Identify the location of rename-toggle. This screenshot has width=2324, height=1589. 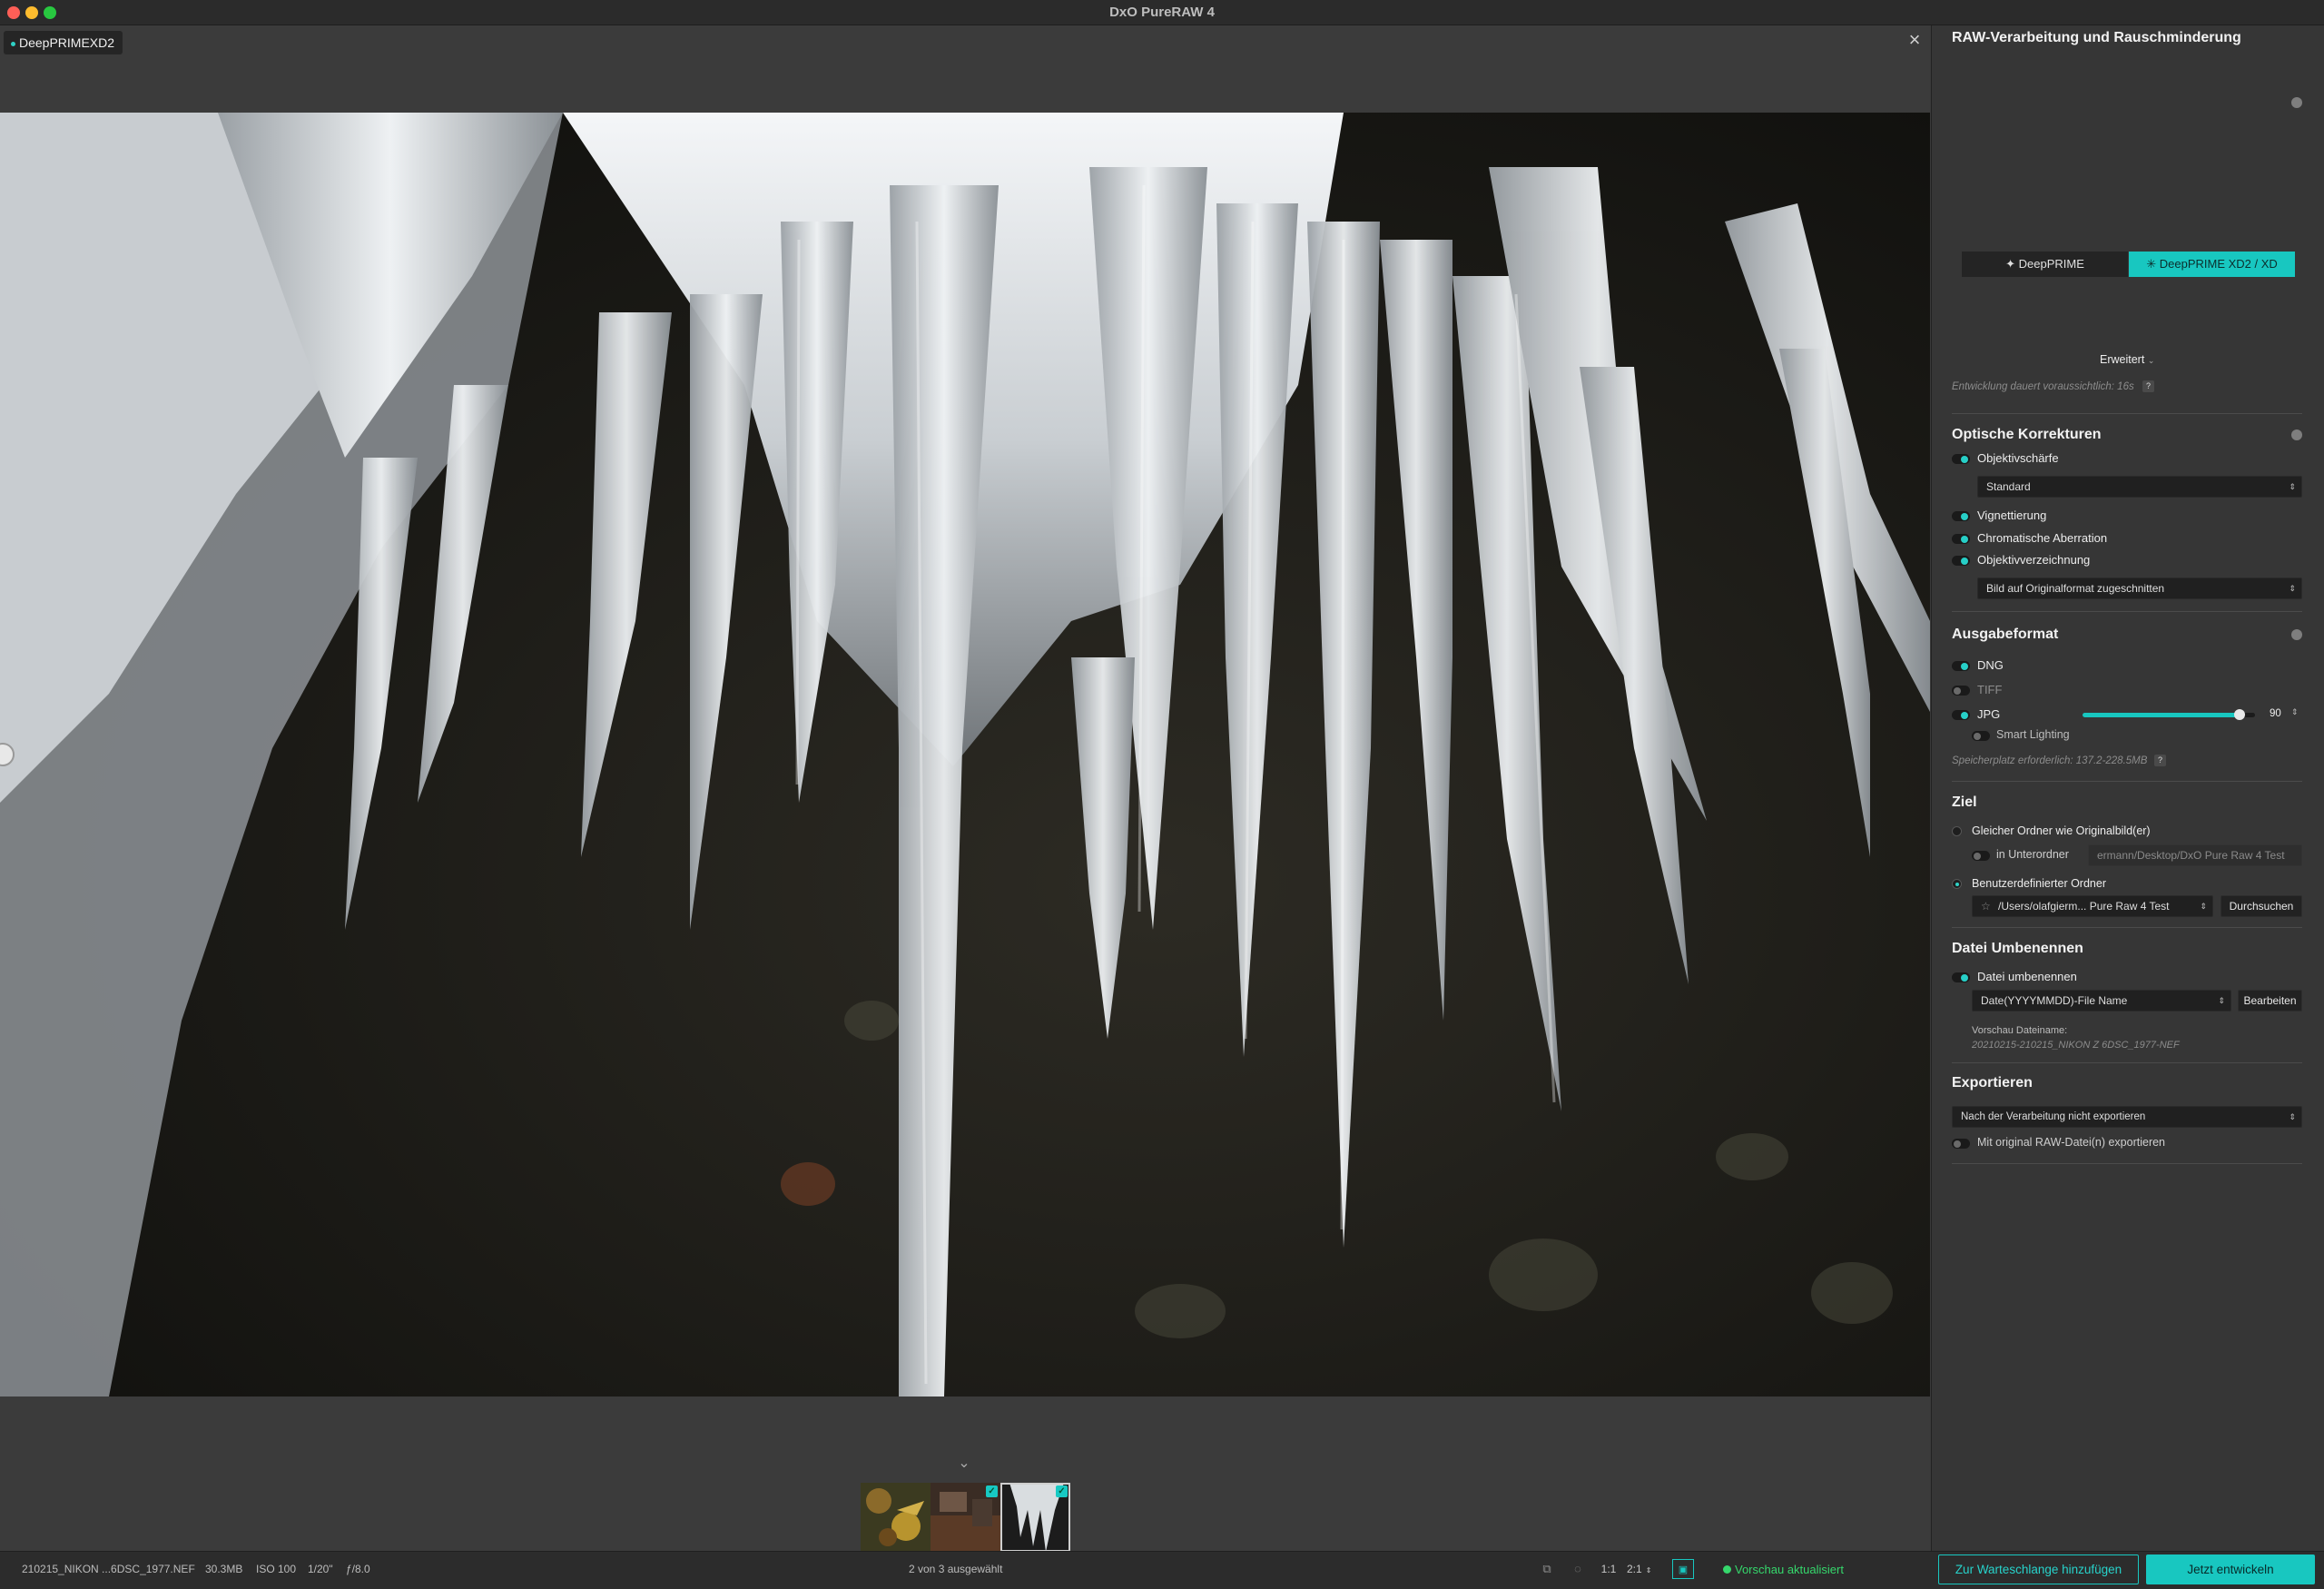
(1961, 977).